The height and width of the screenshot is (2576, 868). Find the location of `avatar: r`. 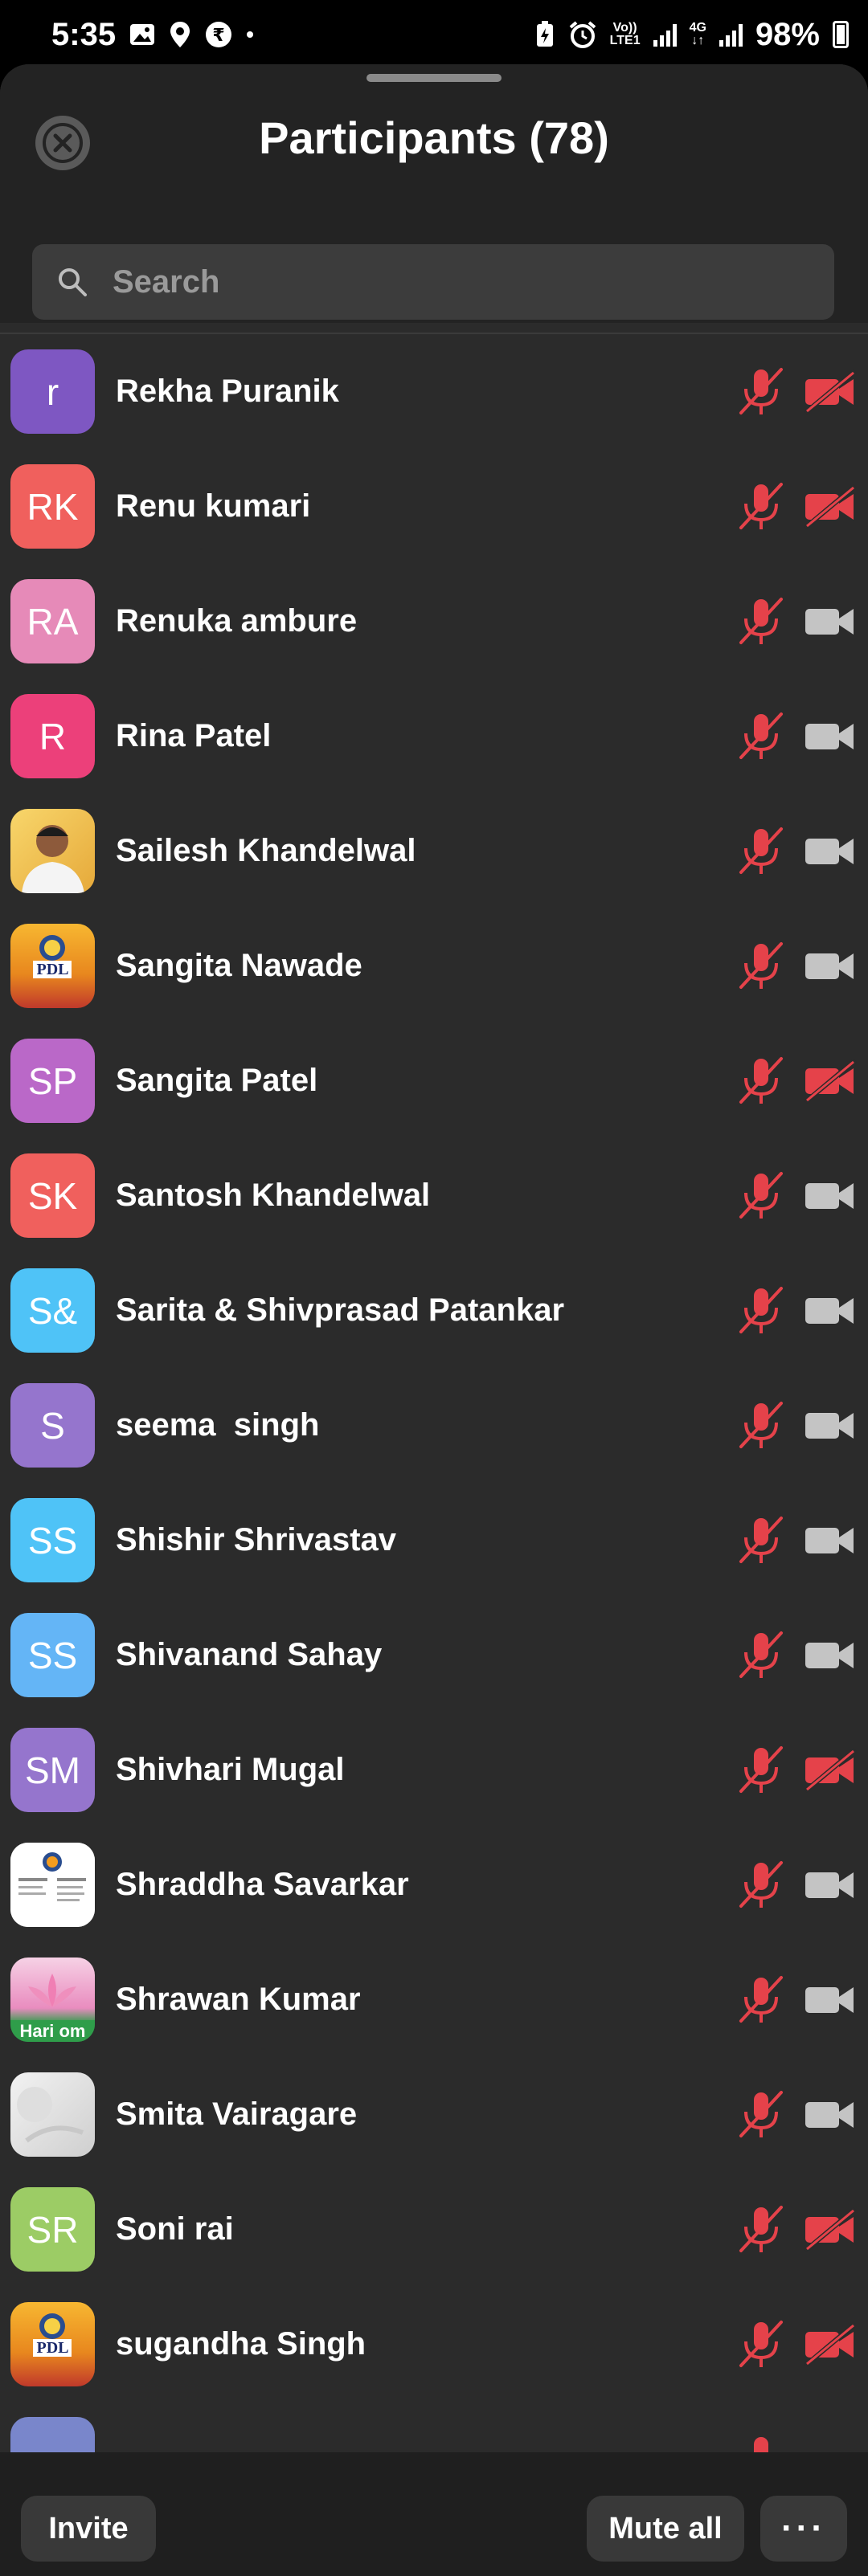

avatar: r is located at coordinates (52, 391).